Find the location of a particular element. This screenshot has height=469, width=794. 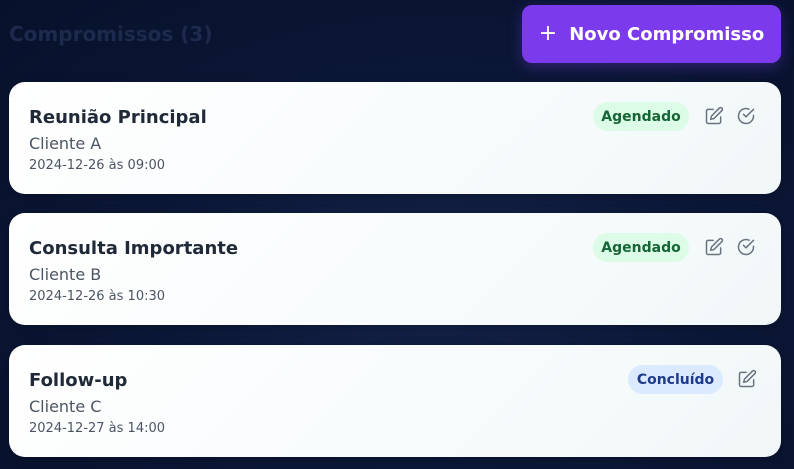

new-appointment-button: + Novo Compromisso is located at coordinates (651, 34).